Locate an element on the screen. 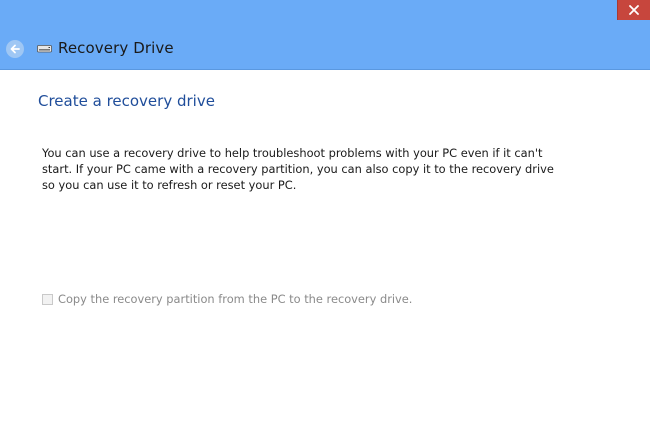 The image size is (650, 424). page-heading: Create a recovery drive is located at coordinates (126, 101).